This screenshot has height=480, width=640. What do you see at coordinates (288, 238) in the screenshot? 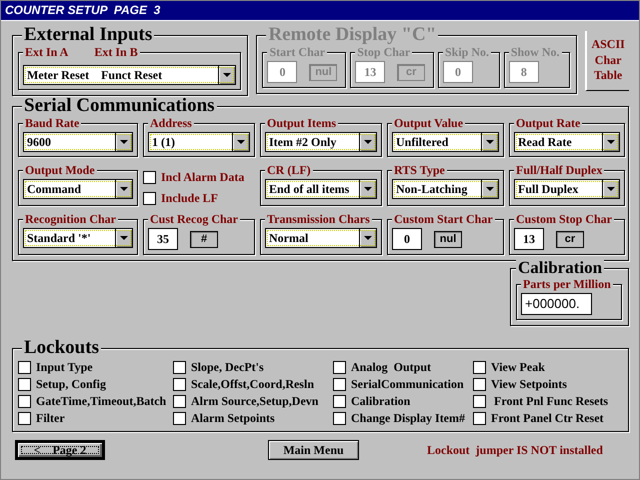
I see `dropdown-value: Normal` at bounding box center [288, 238].